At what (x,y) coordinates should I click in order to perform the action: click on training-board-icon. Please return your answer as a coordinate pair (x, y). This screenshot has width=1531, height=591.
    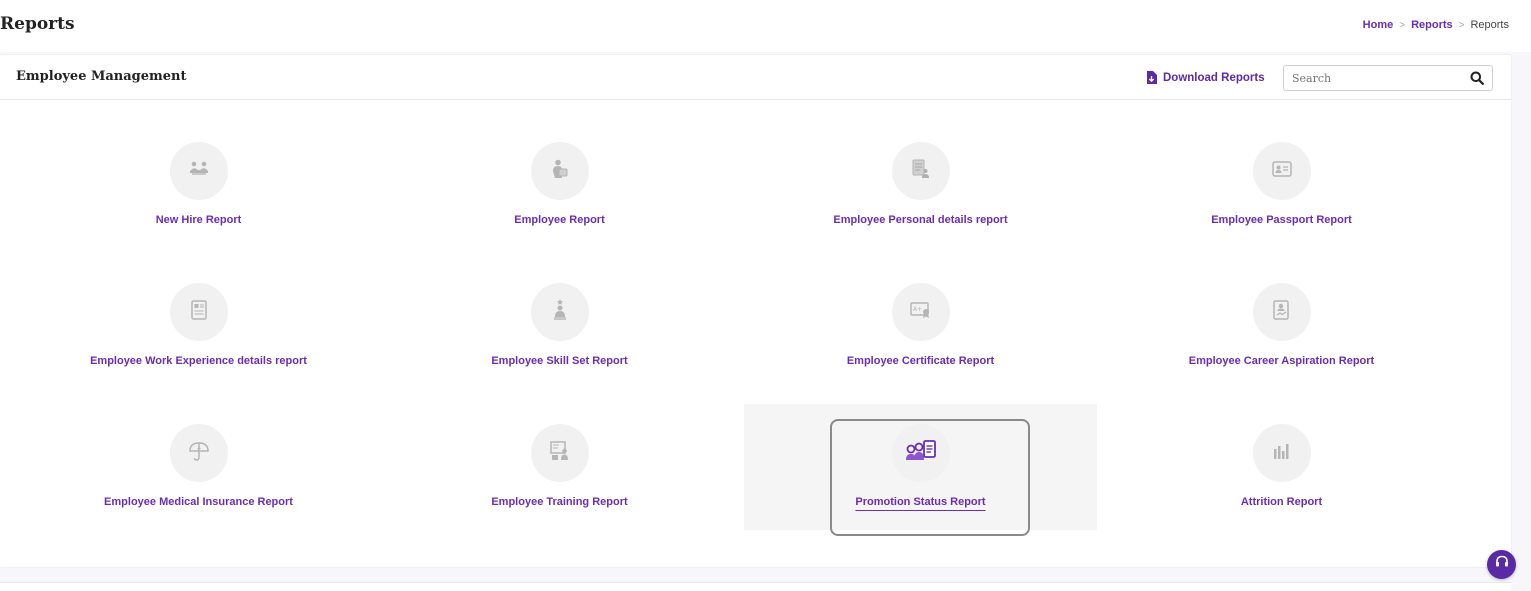
    Looking at the image, I should click on (559, 453).